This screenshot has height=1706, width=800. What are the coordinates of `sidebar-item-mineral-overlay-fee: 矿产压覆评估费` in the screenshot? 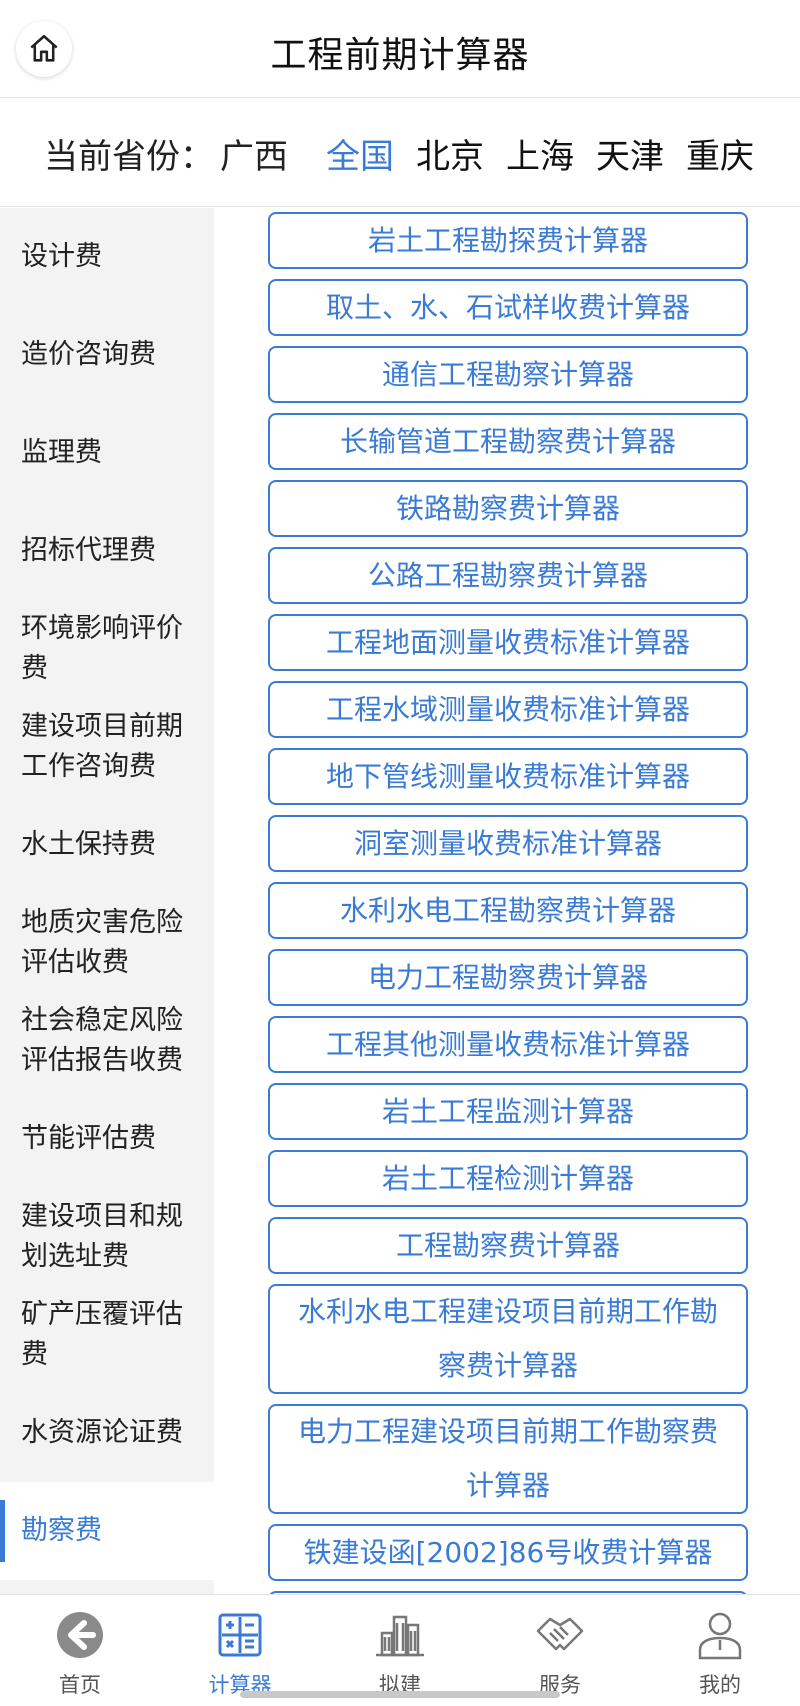 It's located at (107, 1335).